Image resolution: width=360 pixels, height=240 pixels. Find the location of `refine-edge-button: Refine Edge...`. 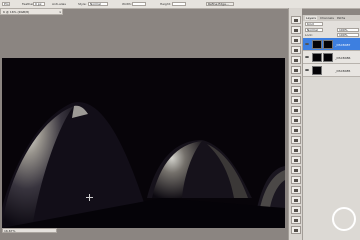

refine-edge-button: Refine Edge... is located at coordinates (220, 4).